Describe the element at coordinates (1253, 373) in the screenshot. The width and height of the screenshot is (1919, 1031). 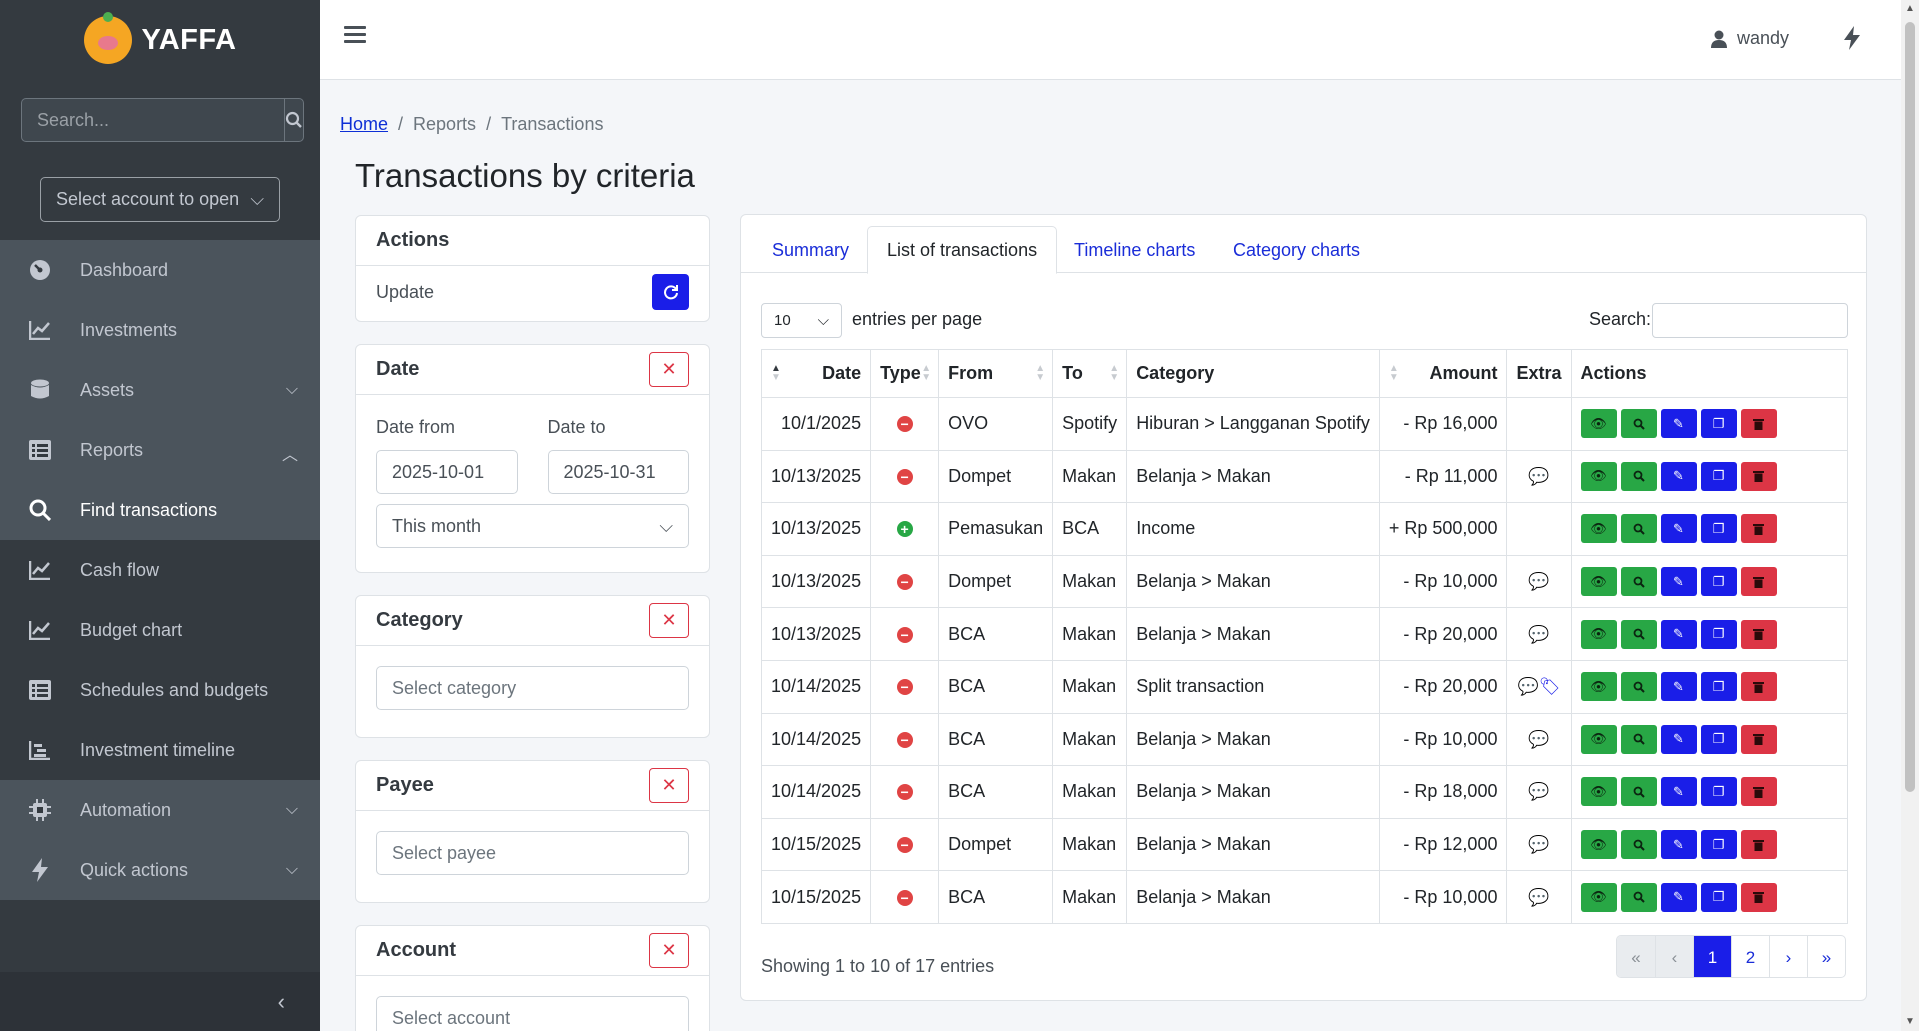
I see `col-category: Category` at that location.